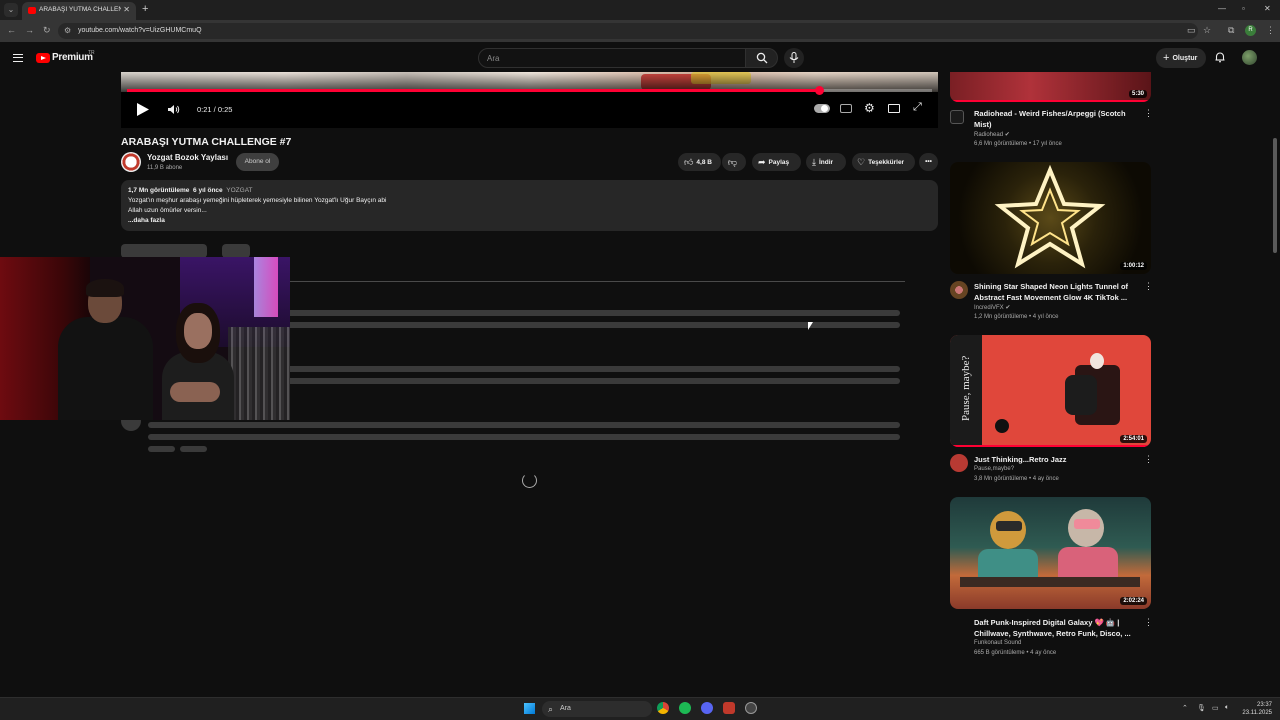 Image resolution: width=1280 pixels, height=720 pixels. Describe the element at coordinates (145, 9) in the screenshot. I see `new-tab-button: +` at that location.